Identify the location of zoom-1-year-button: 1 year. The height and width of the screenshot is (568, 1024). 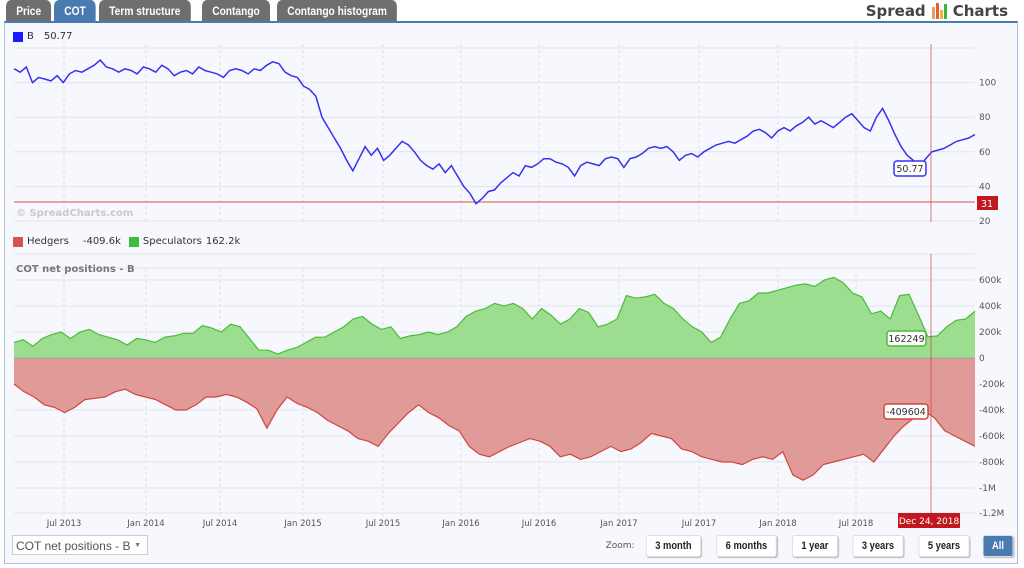
(815, 546).